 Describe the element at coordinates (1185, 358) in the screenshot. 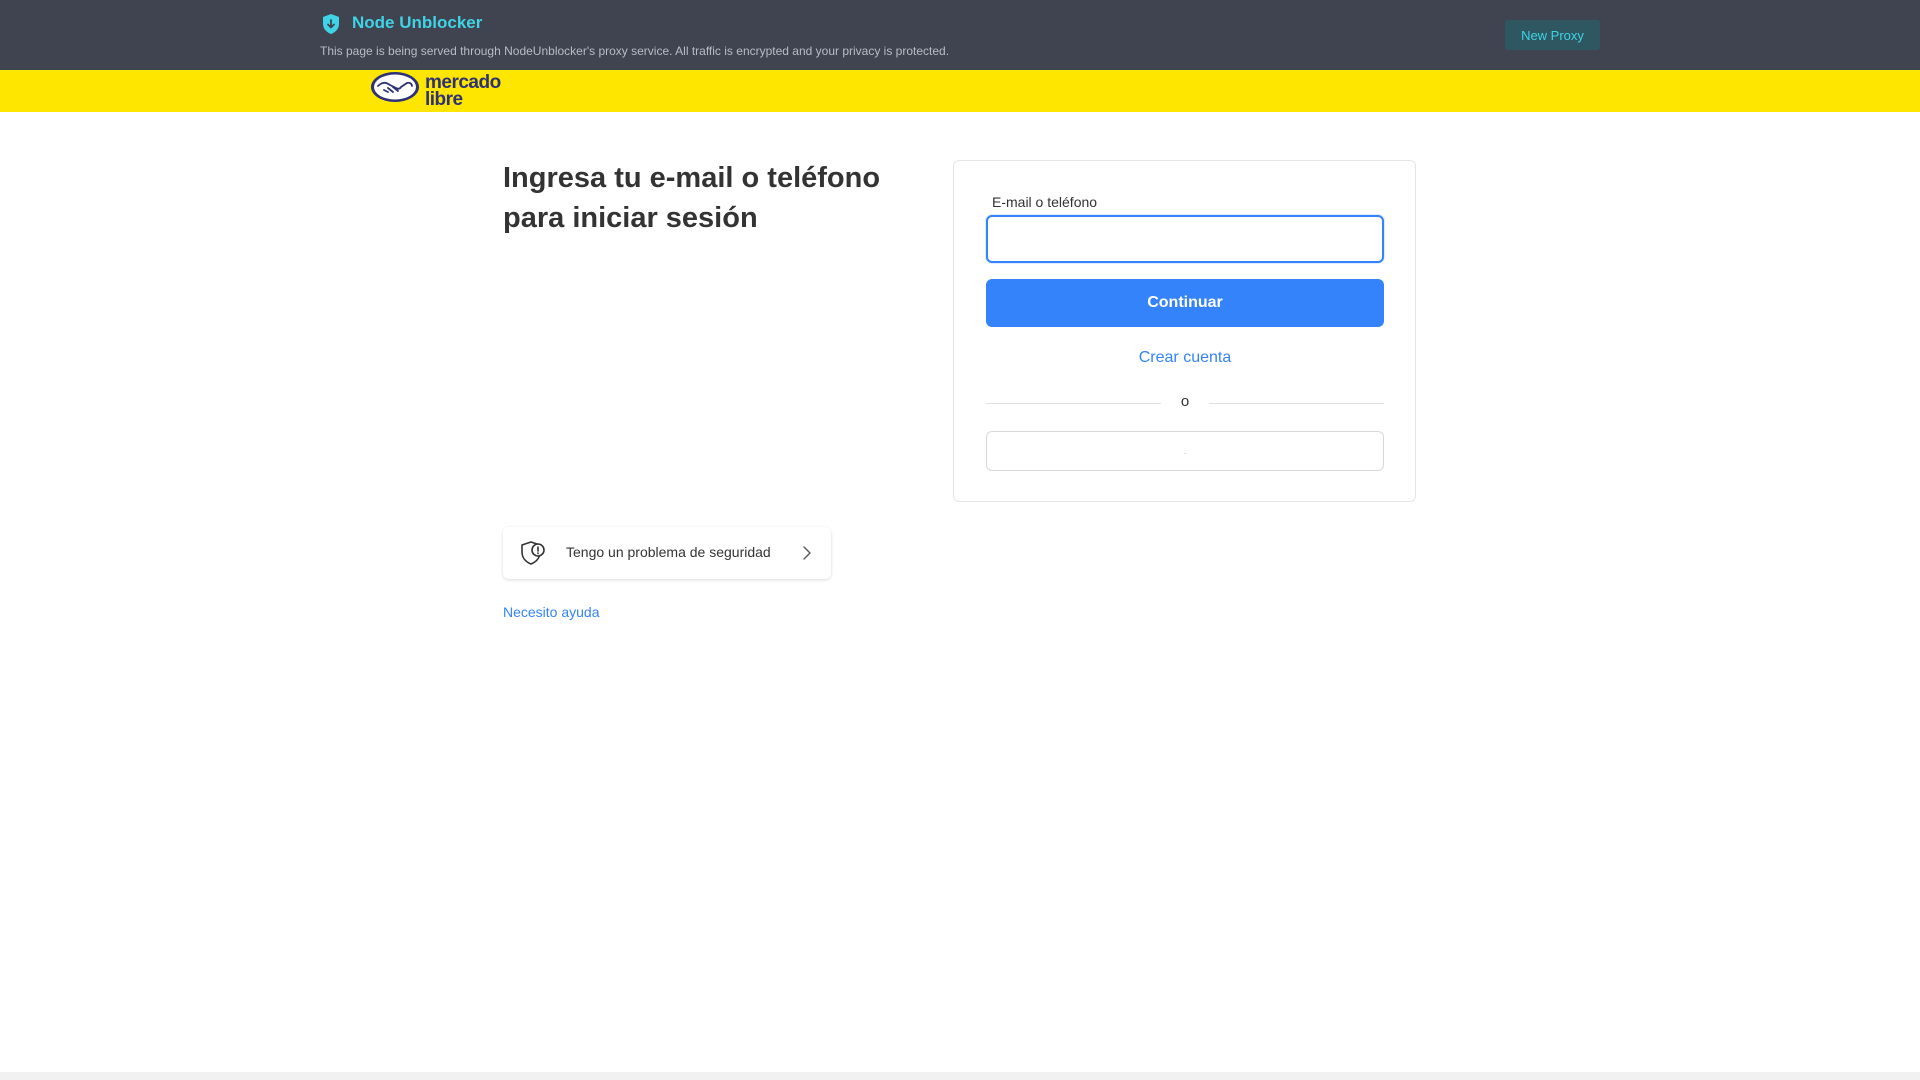

I see `create-account-link: Crear cuenta` at that location.